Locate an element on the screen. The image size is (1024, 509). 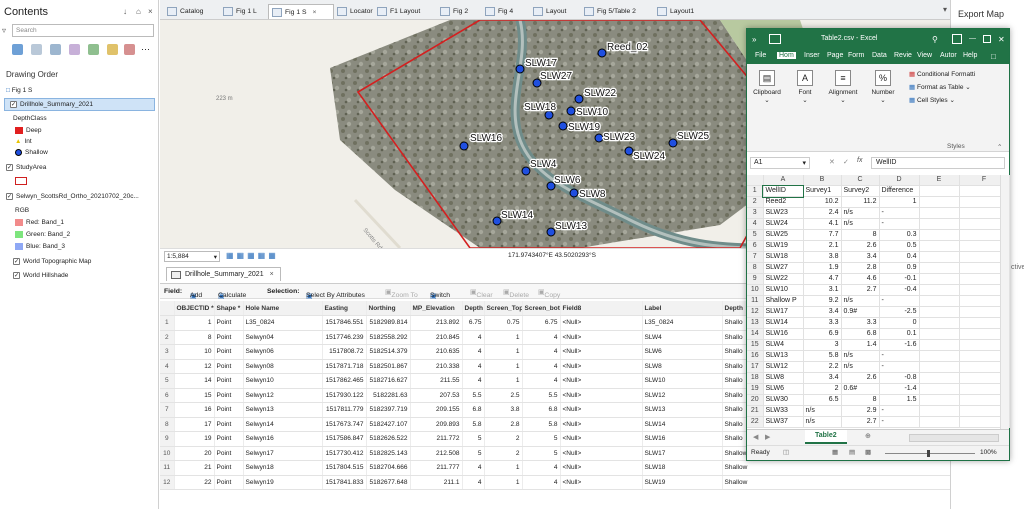
minimize-icon: — is located at coordinates (972, 38).